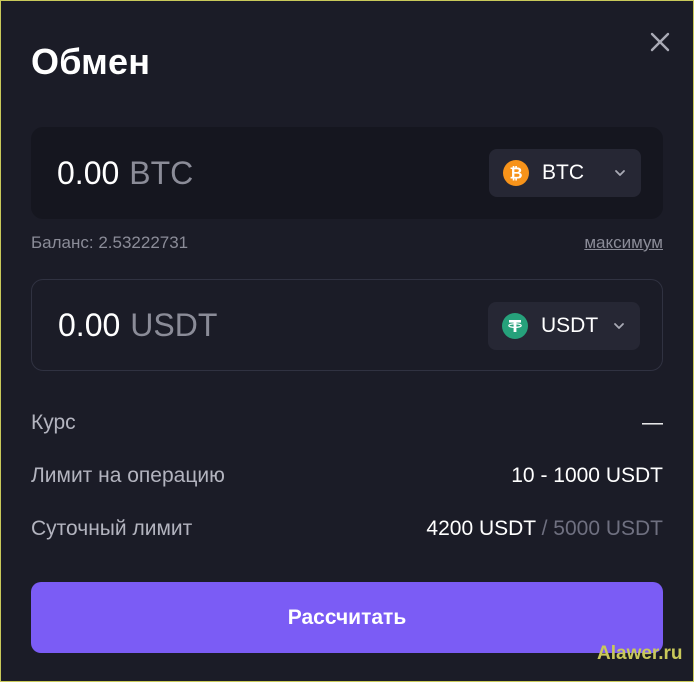 This screenshot has width=694, height=682. I want to click on close-button, so click(660, 42).